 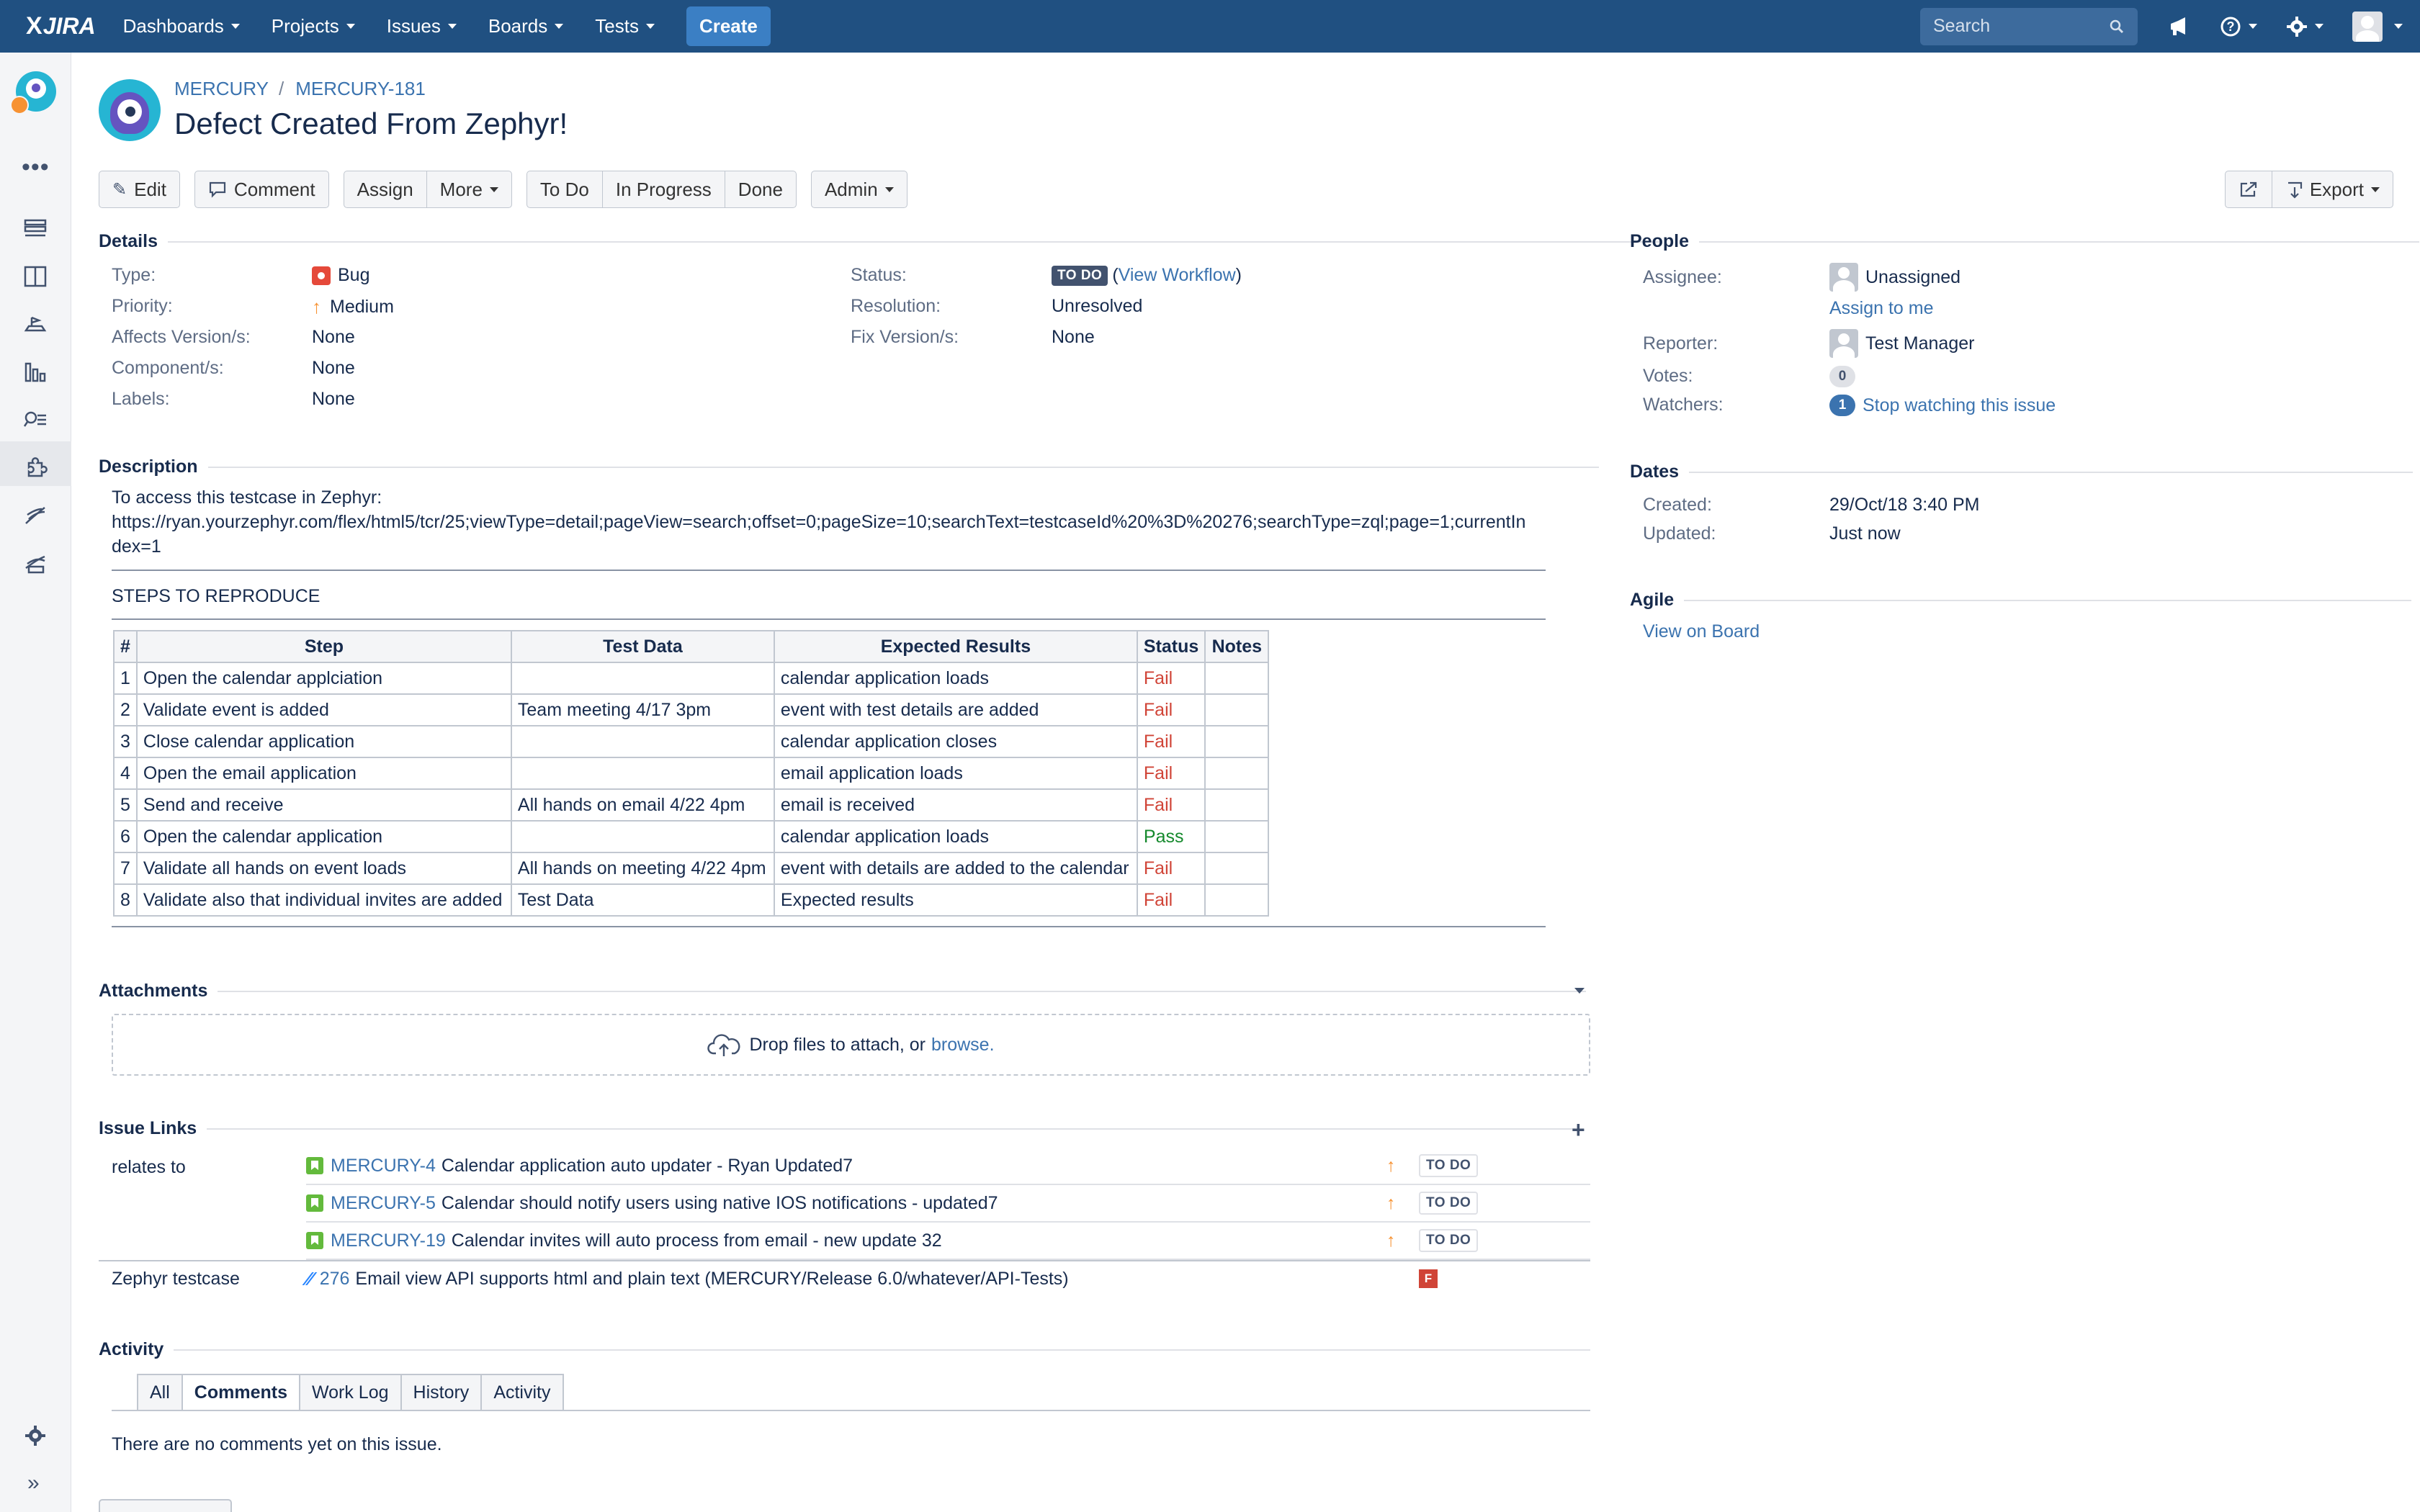 What do you see at coordinates (385, 189) in the screenshot?
I see `assign-button: Assign` at bounding box center [385, 189].